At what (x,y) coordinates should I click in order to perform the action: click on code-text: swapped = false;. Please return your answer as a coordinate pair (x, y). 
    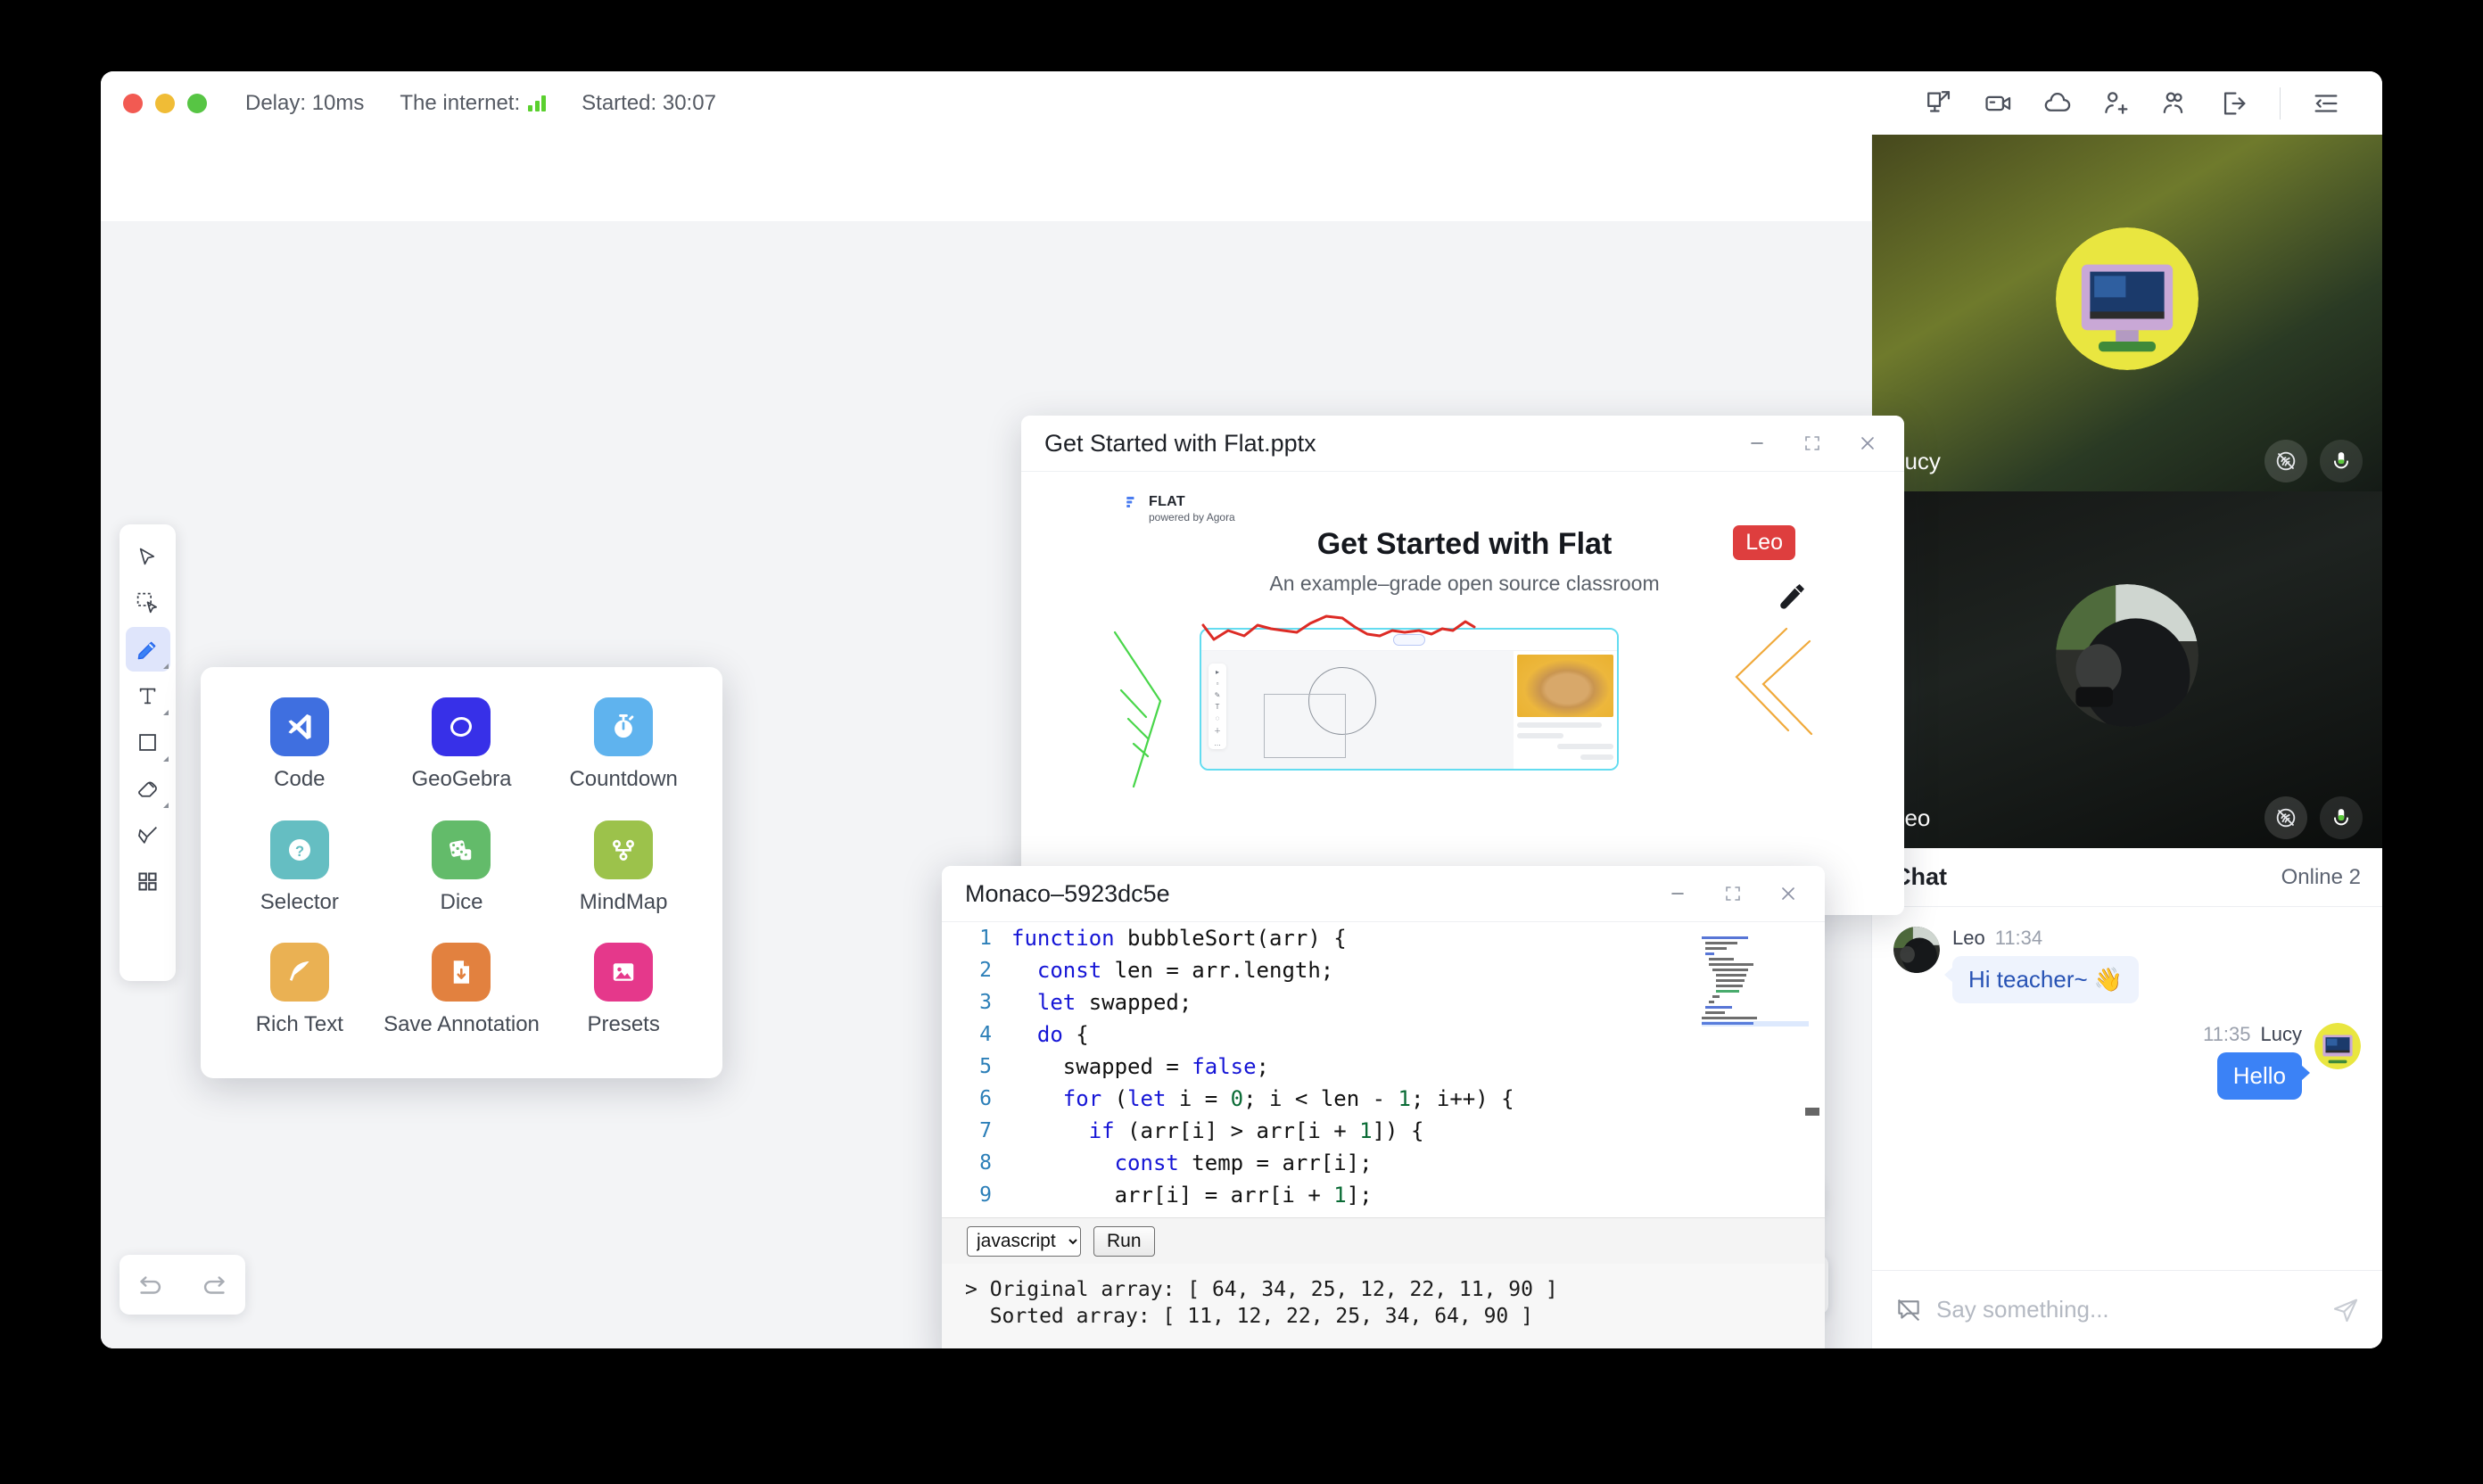
    Looking at the image, I should click on (1140, 1066).